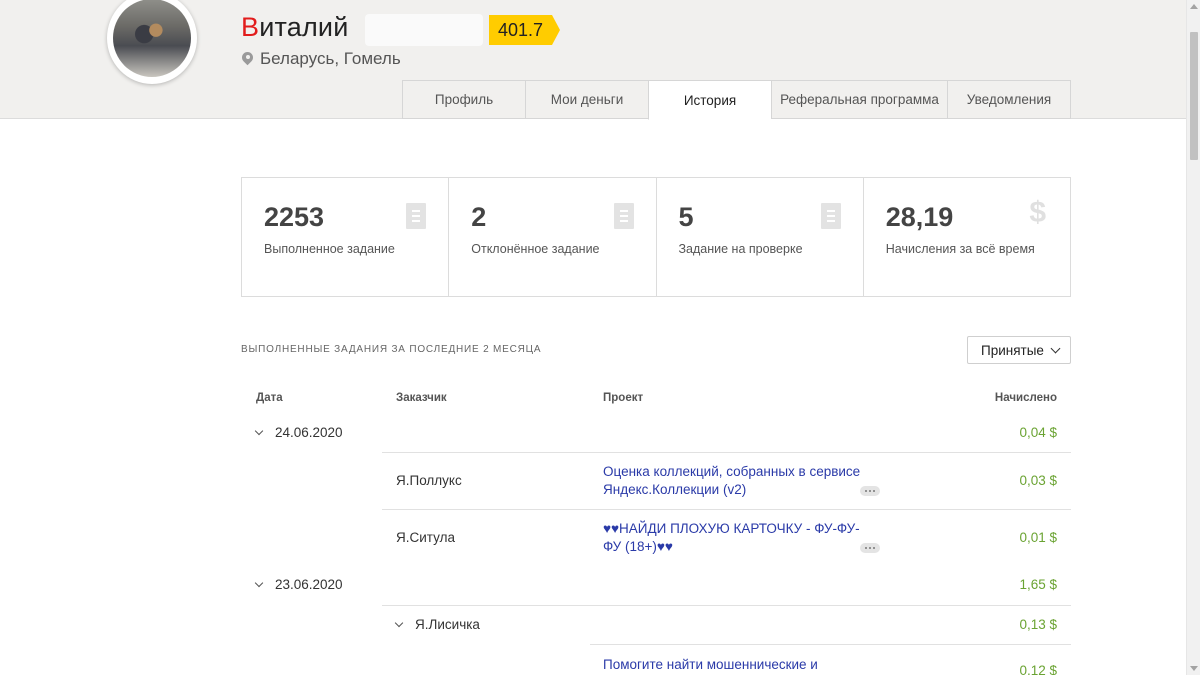 This screenshot has width=1200, height=675. What do you see at coordinates (553, 237) in the screenshot?
I see `stat-rejected: 2 Отклонённое задание` at bounding box center [553, 237].